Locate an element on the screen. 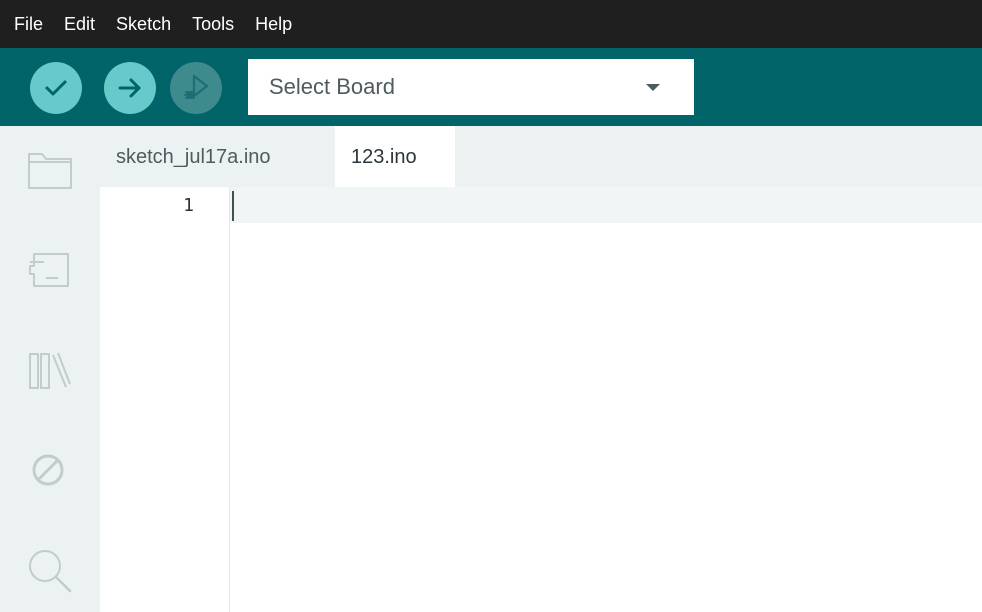 This screenshot has height=612, width=982. verify-button is located at coordinates (56, 88).